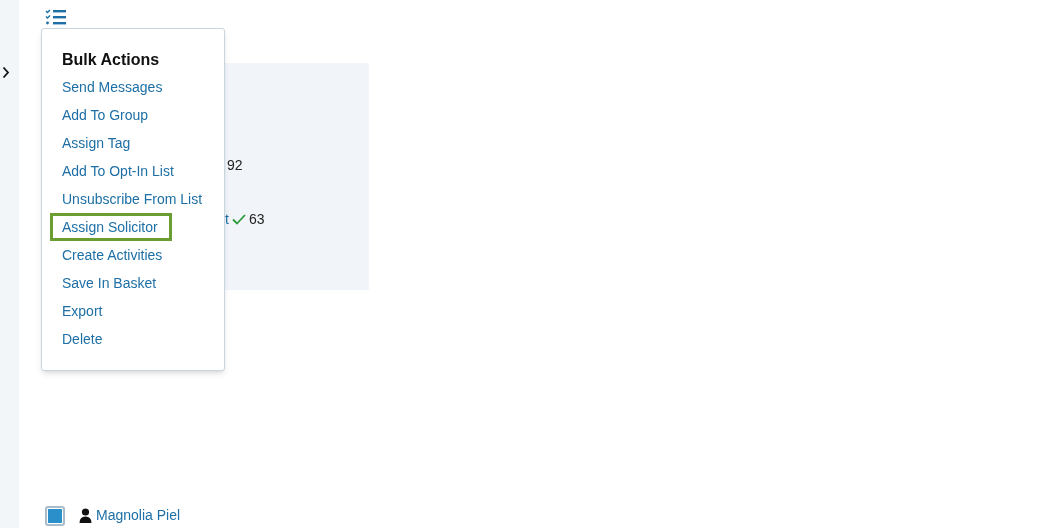 The image size is (1050, 528). Describe the element at coordinates (133, 255) in the screenshot. I see `menu-item: Create Activities` at that location.